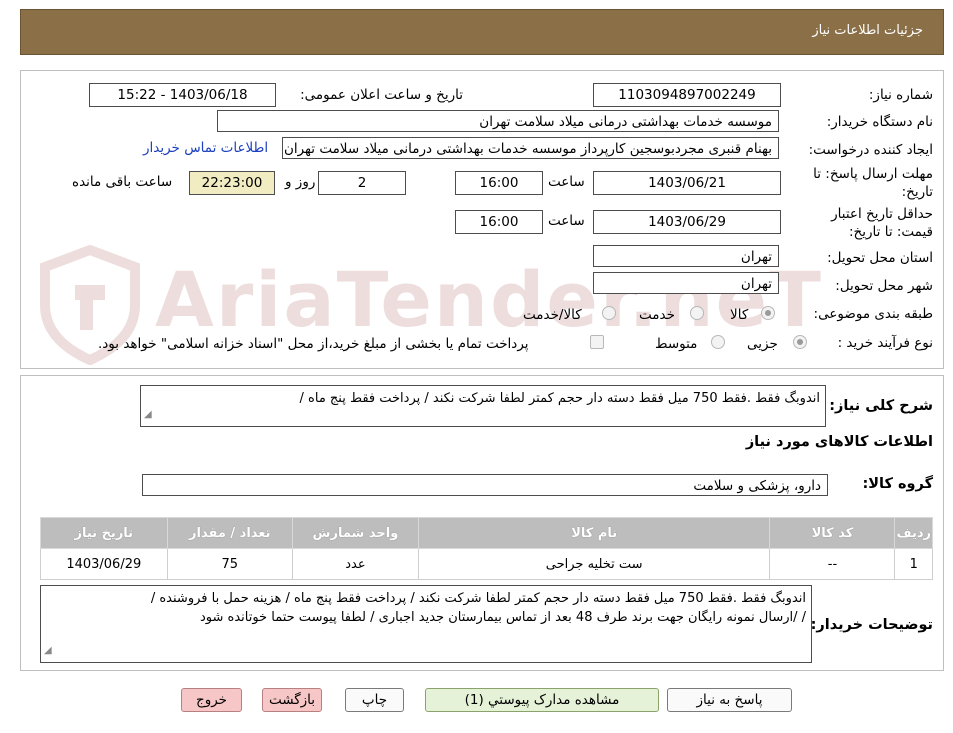 This screenshot has width=953, height=733. What do you see at coordinates (676, 344) in the screenshot?
I see `purchase-option-medium: متوسط` at bounding box center [676, 344].